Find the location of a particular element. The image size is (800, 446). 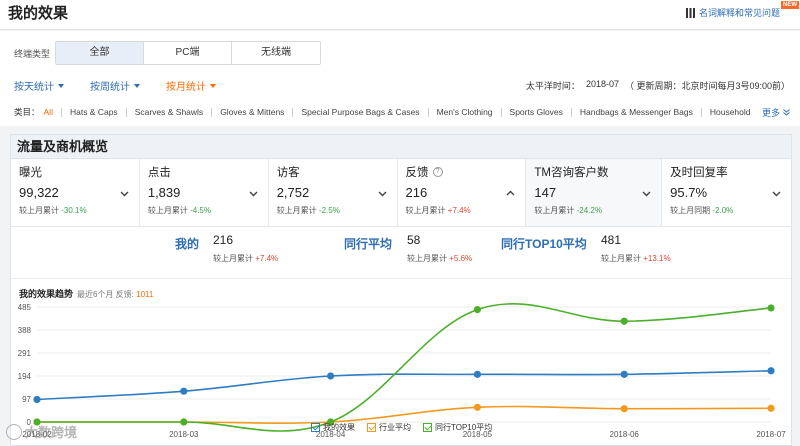

compare-change-value: +5.6% is located at coordinates (461, 258).